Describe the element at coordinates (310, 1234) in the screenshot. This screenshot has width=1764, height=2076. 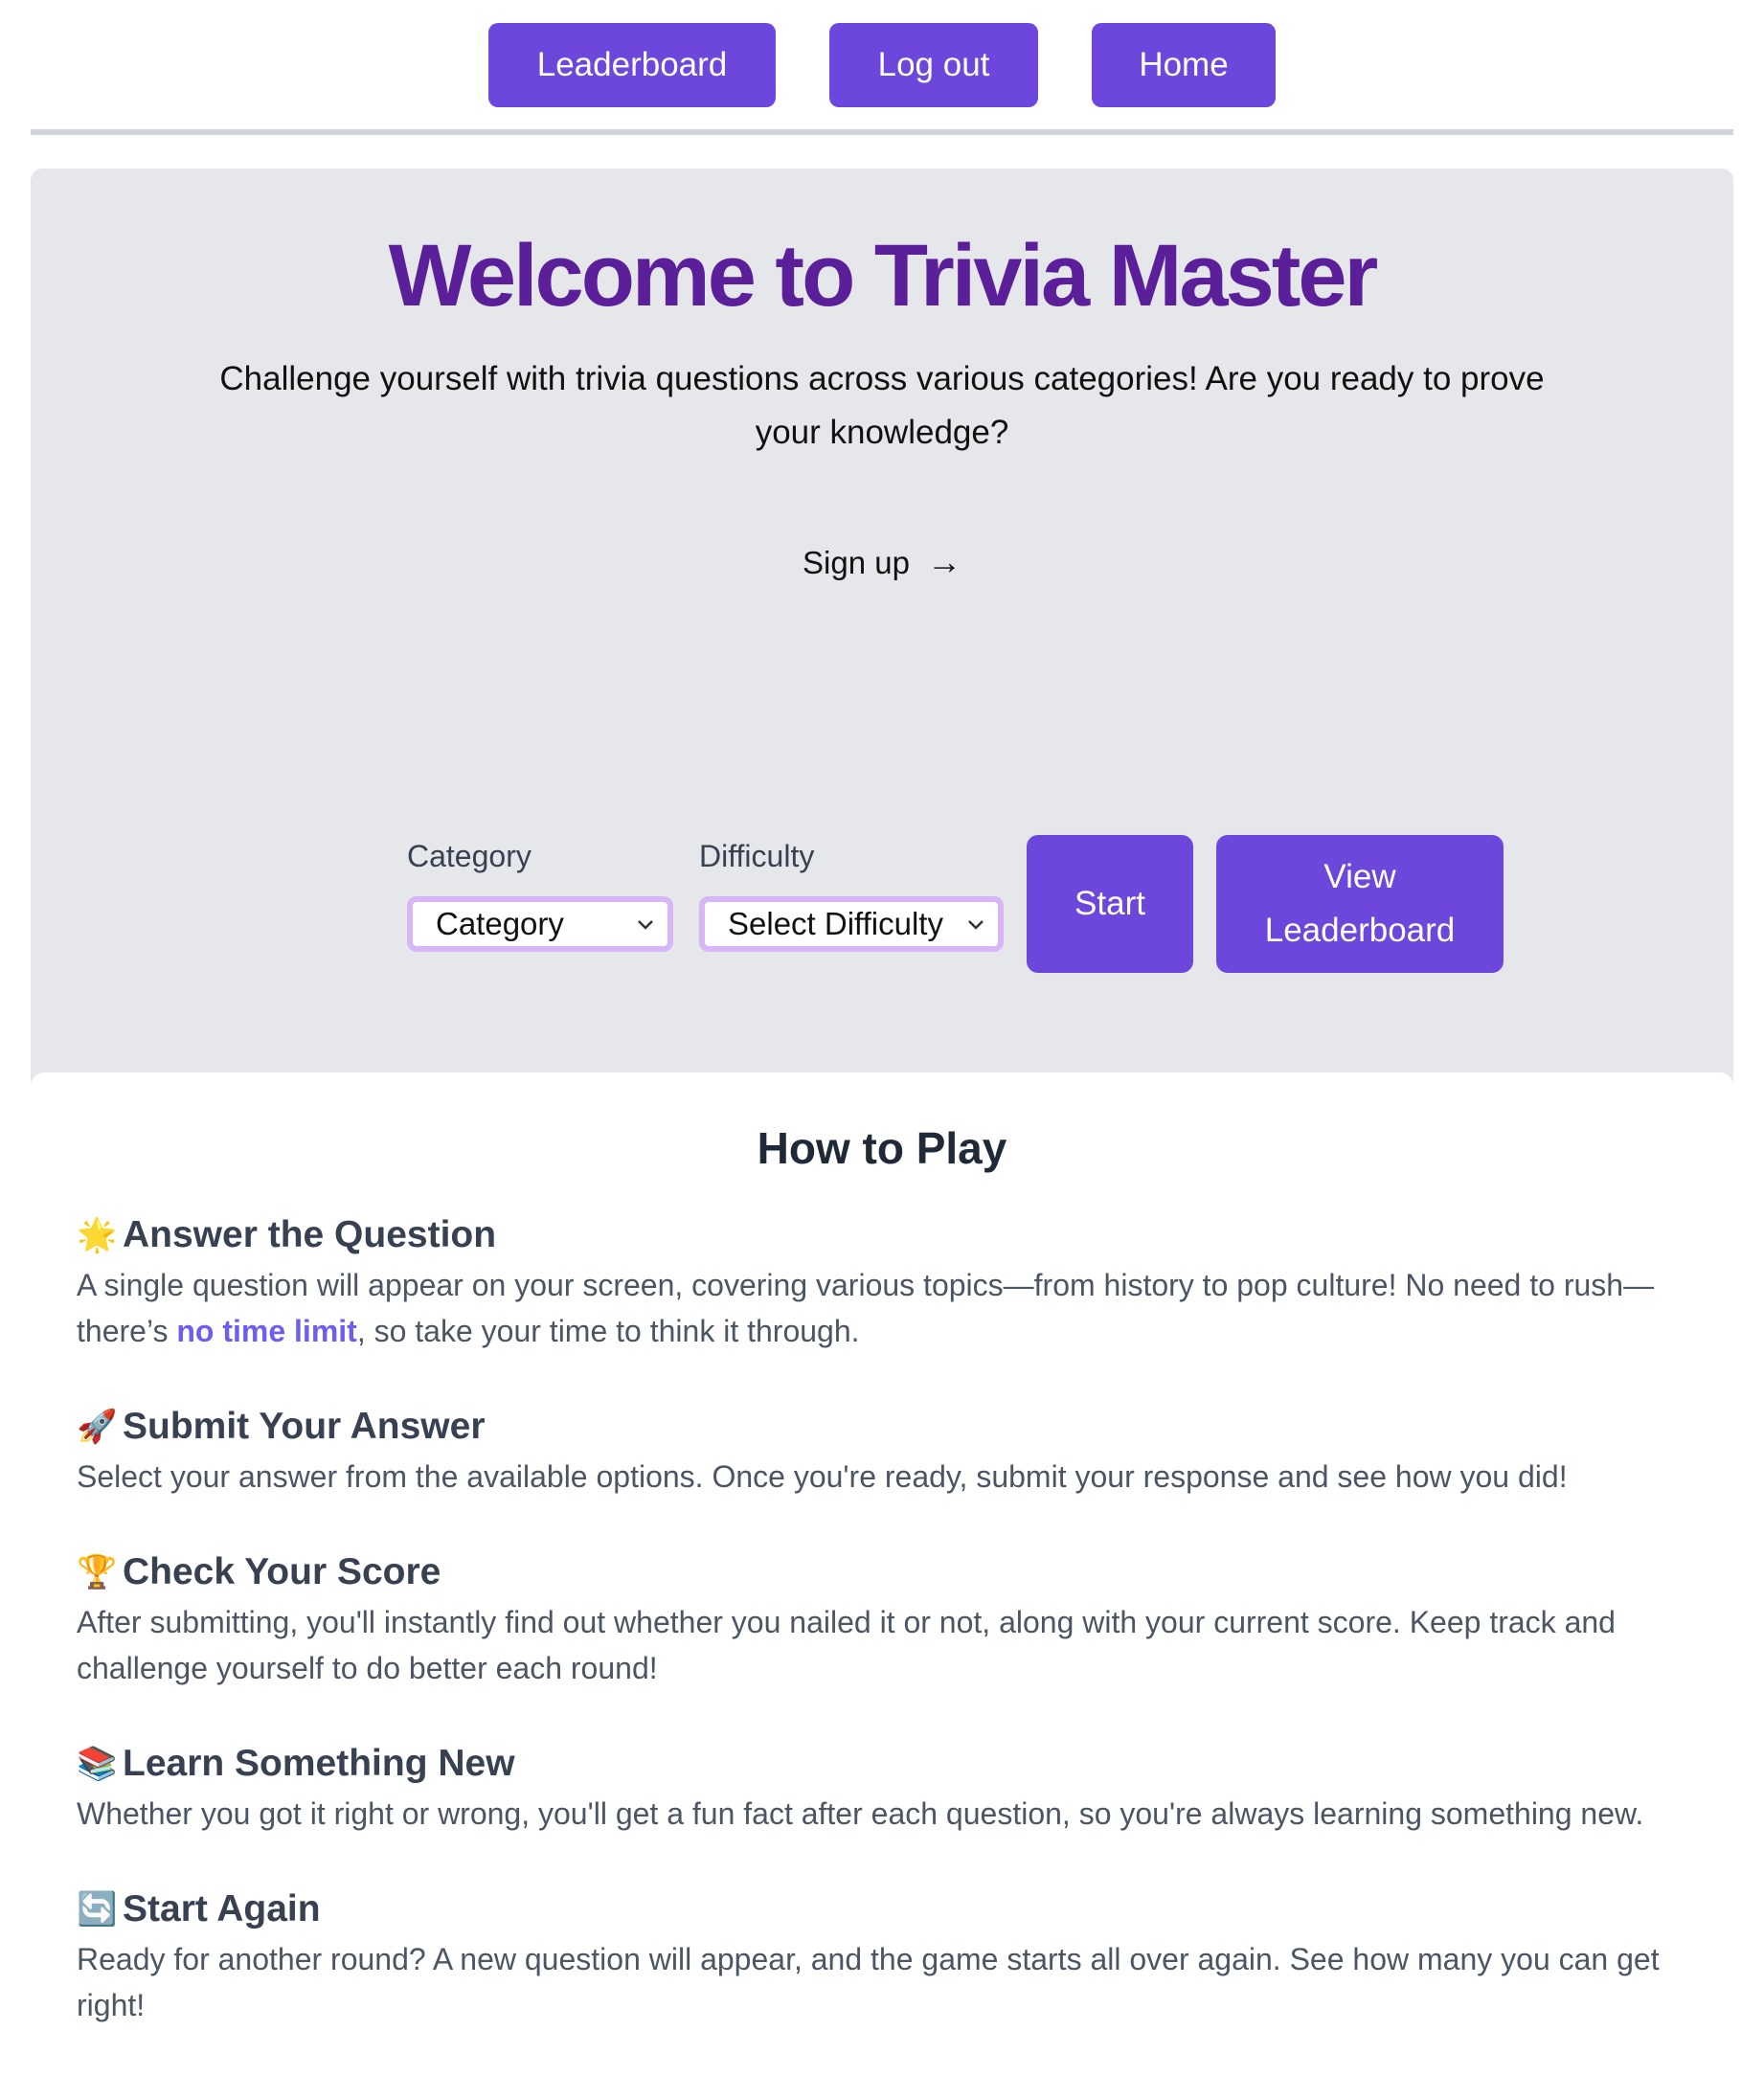
I see `step-heading: Answer the Question` at that location.